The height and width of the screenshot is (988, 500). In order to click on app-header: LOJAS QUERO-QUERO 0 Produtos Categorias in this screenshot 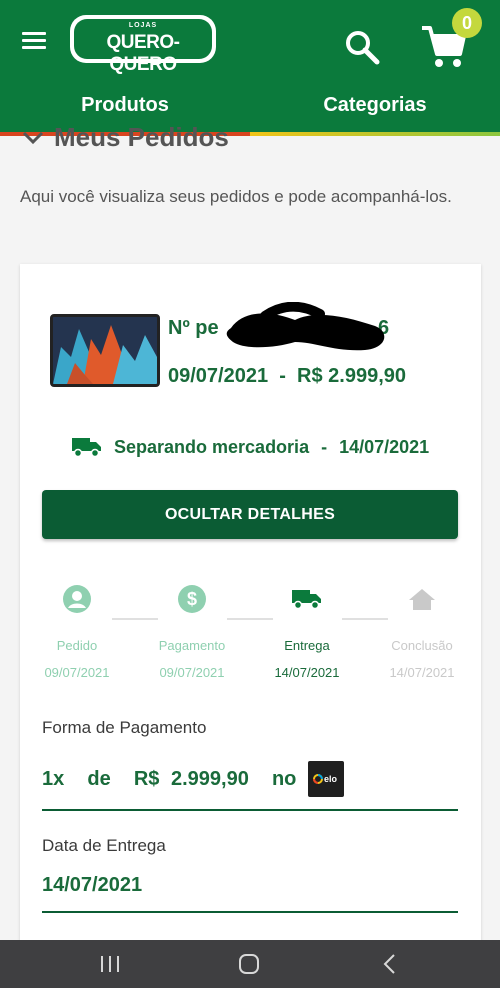, I will do `click(250, 68)`.